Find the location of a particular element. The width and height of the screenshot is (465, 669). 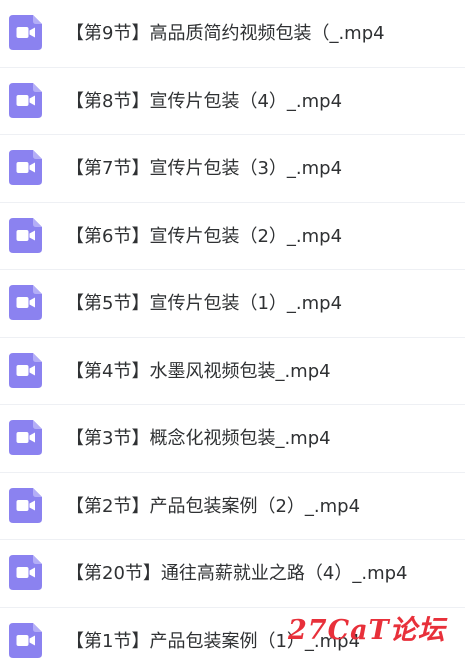

file-row: 【第20节】通往高薪就业之路（4）_.mp4 is located at coordinates (232, 574).